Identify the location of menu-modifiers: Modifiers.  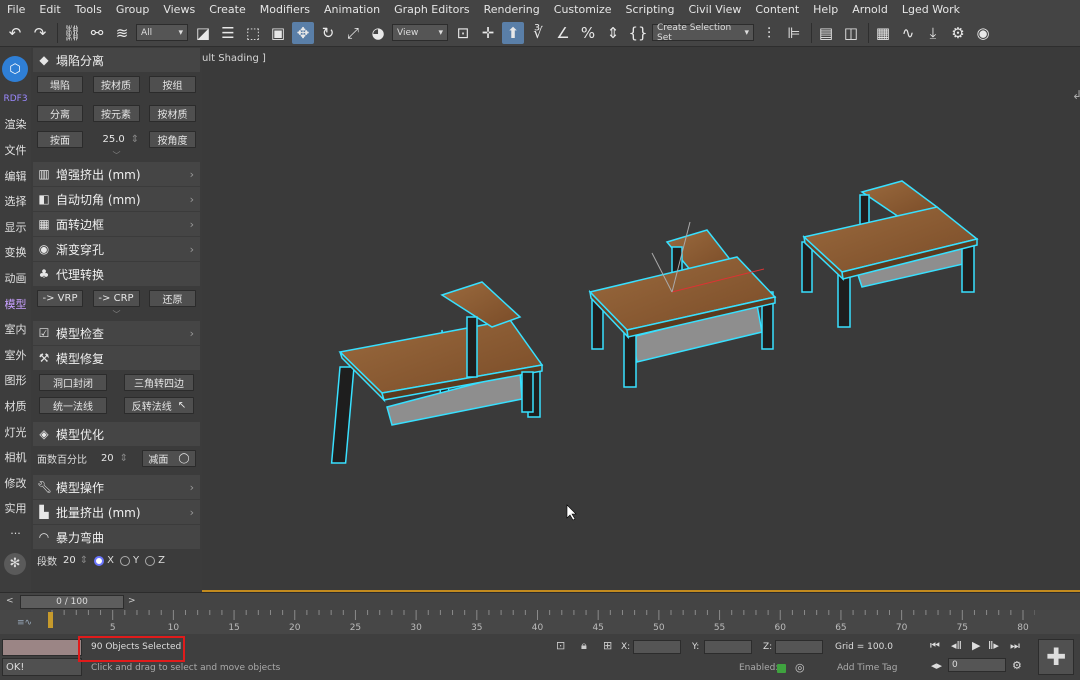
(285, 9).